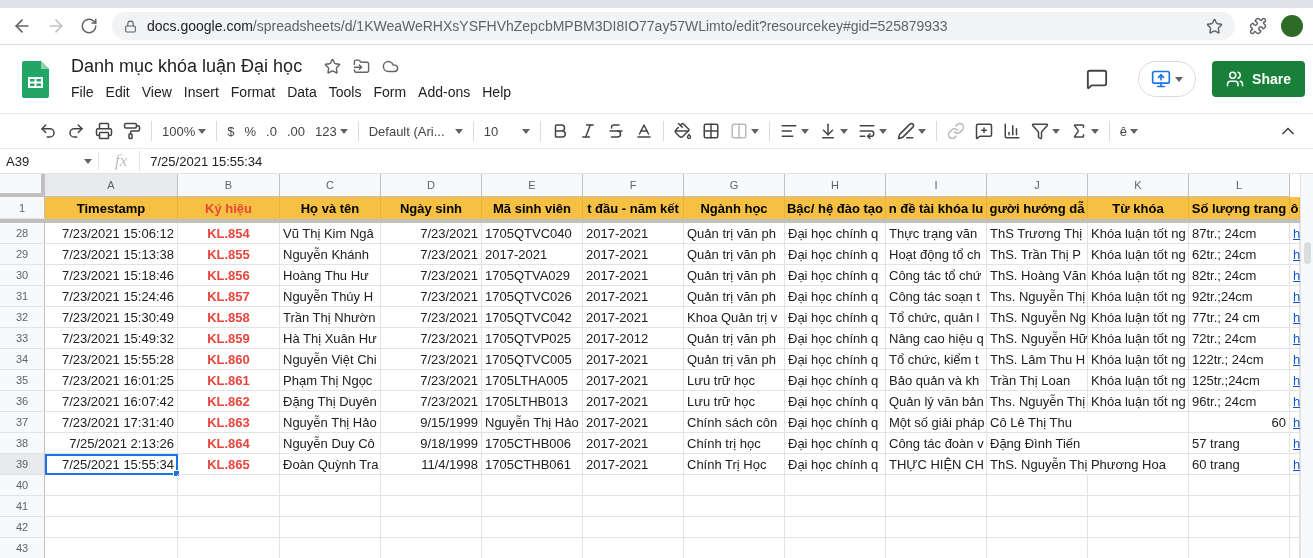 This screenshot has width=1313, height=558. What do you see at coordinates (497, 92) in the screenshot?
I see `menu-item: Help` at bounding box center [497, 92].